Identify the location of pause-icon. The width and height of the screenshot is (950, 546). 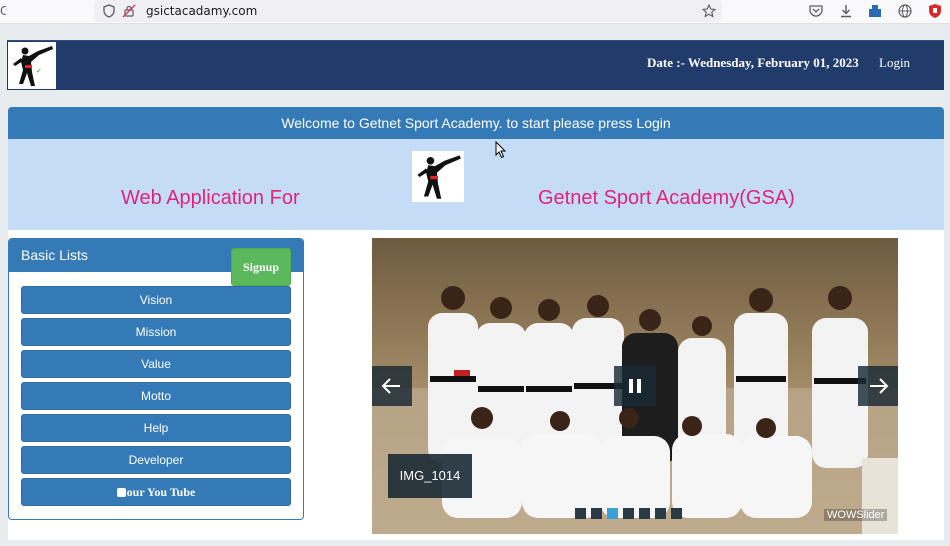
(635, 386).